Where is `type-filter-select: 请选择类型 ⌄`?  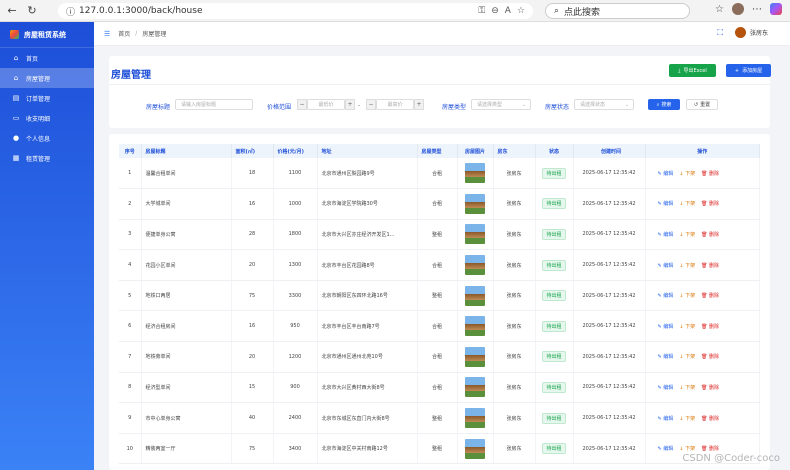 type-filter-select: 请选择类型 ⌄ is located at coordinates (501, 104).